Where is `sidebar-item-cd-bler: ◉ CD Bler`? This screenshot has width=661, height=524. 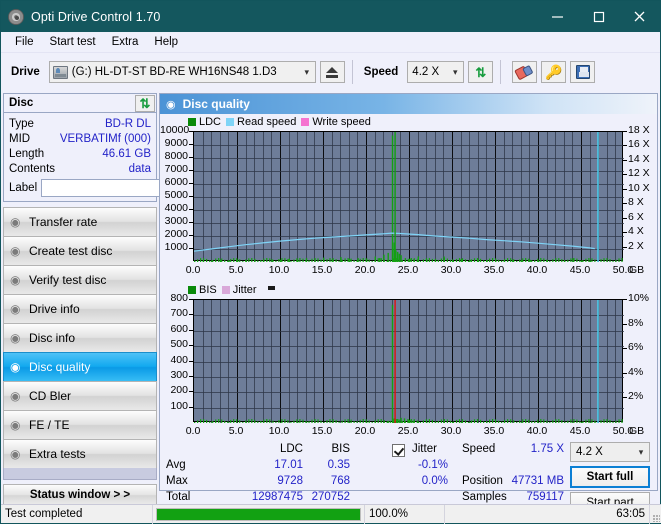 sidebar-item-cd-bler: ◉ CD Bler is located at coordinates (80, 395).